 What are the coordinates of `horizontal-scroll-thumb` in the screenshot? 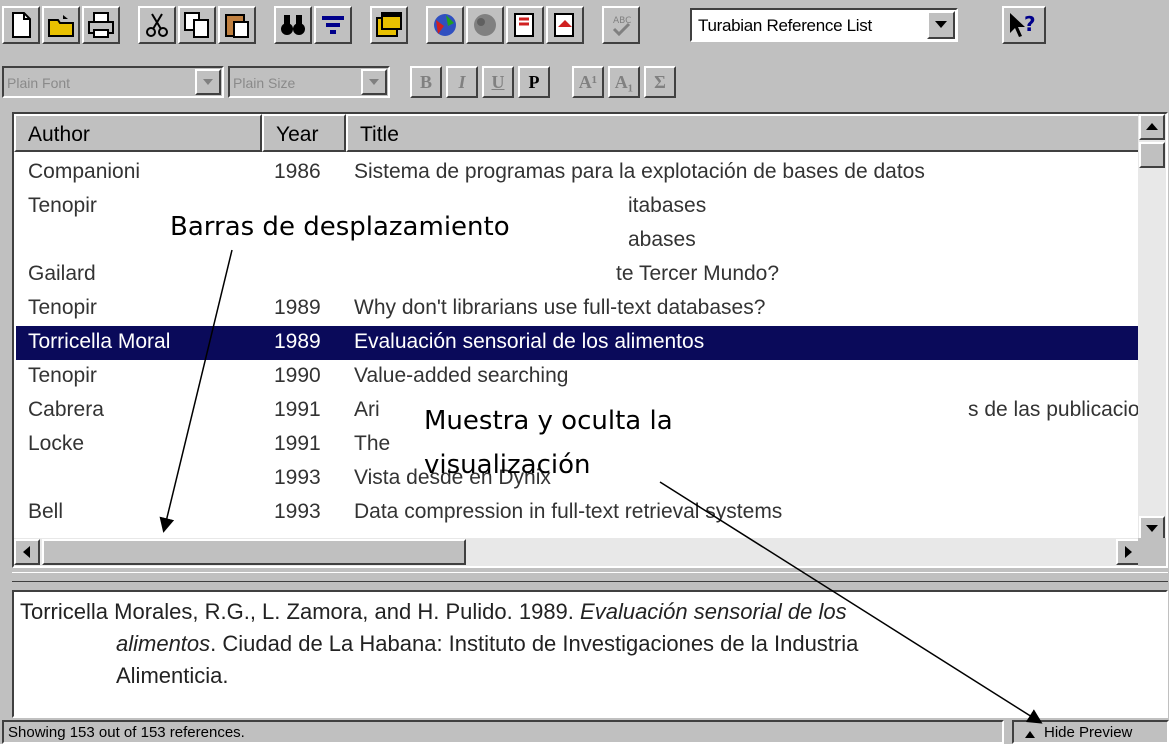 It's located at (254, 552).